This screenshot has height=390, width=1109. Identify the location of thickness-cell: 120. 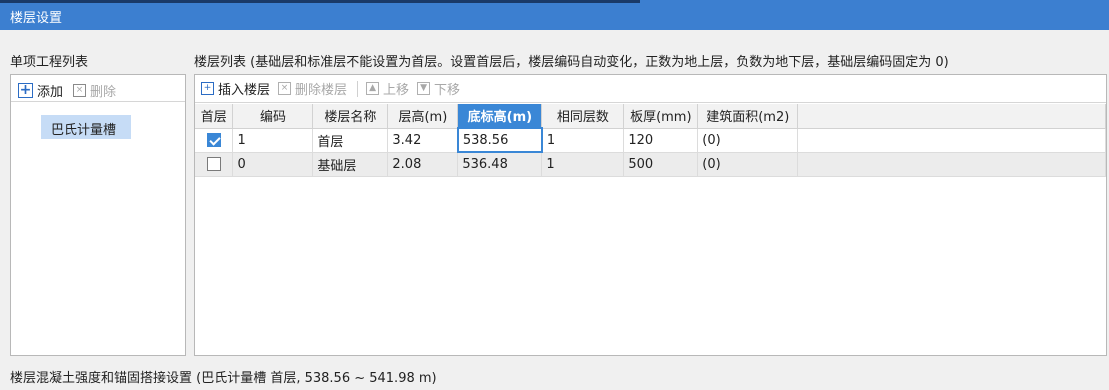
(661, 140).